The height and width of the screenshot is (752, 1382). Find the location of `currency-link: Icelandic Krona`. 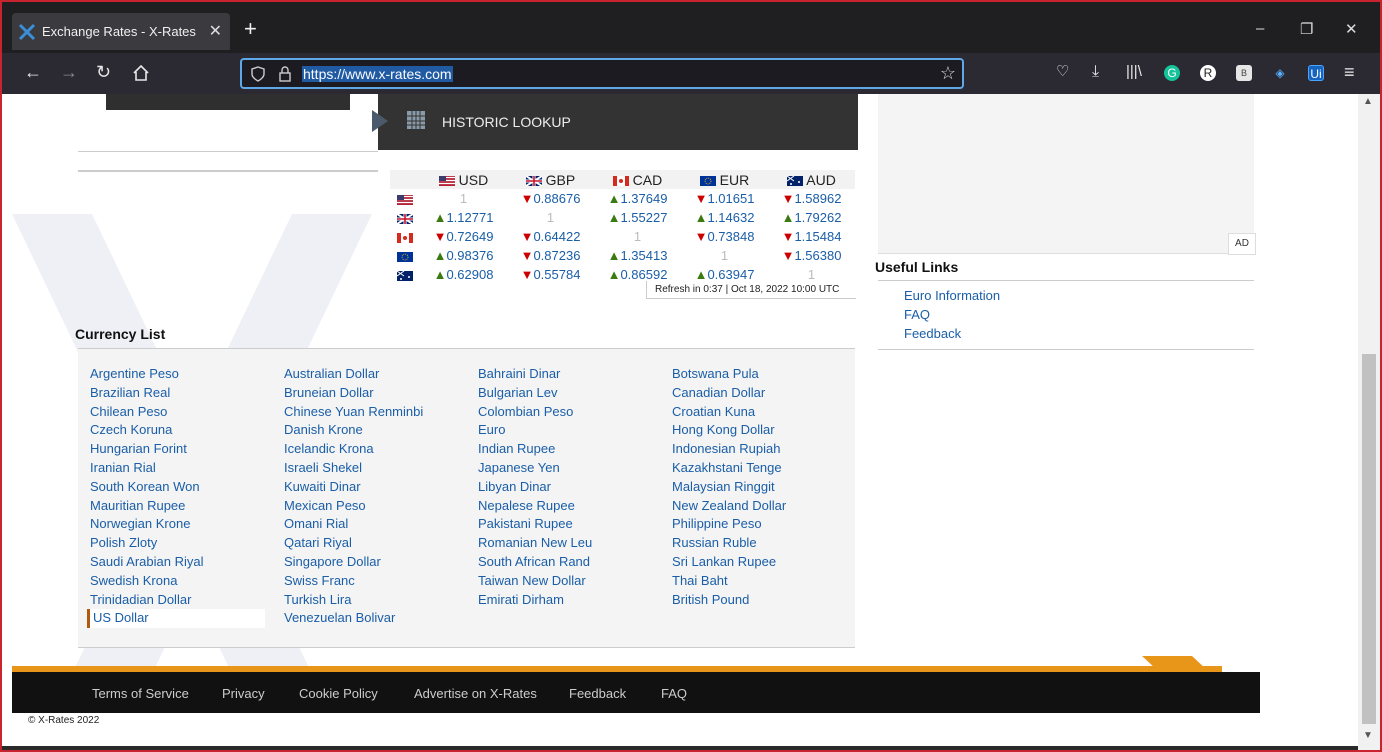

currency-link: Icelandic Krona is located at coordinates (379, 449).